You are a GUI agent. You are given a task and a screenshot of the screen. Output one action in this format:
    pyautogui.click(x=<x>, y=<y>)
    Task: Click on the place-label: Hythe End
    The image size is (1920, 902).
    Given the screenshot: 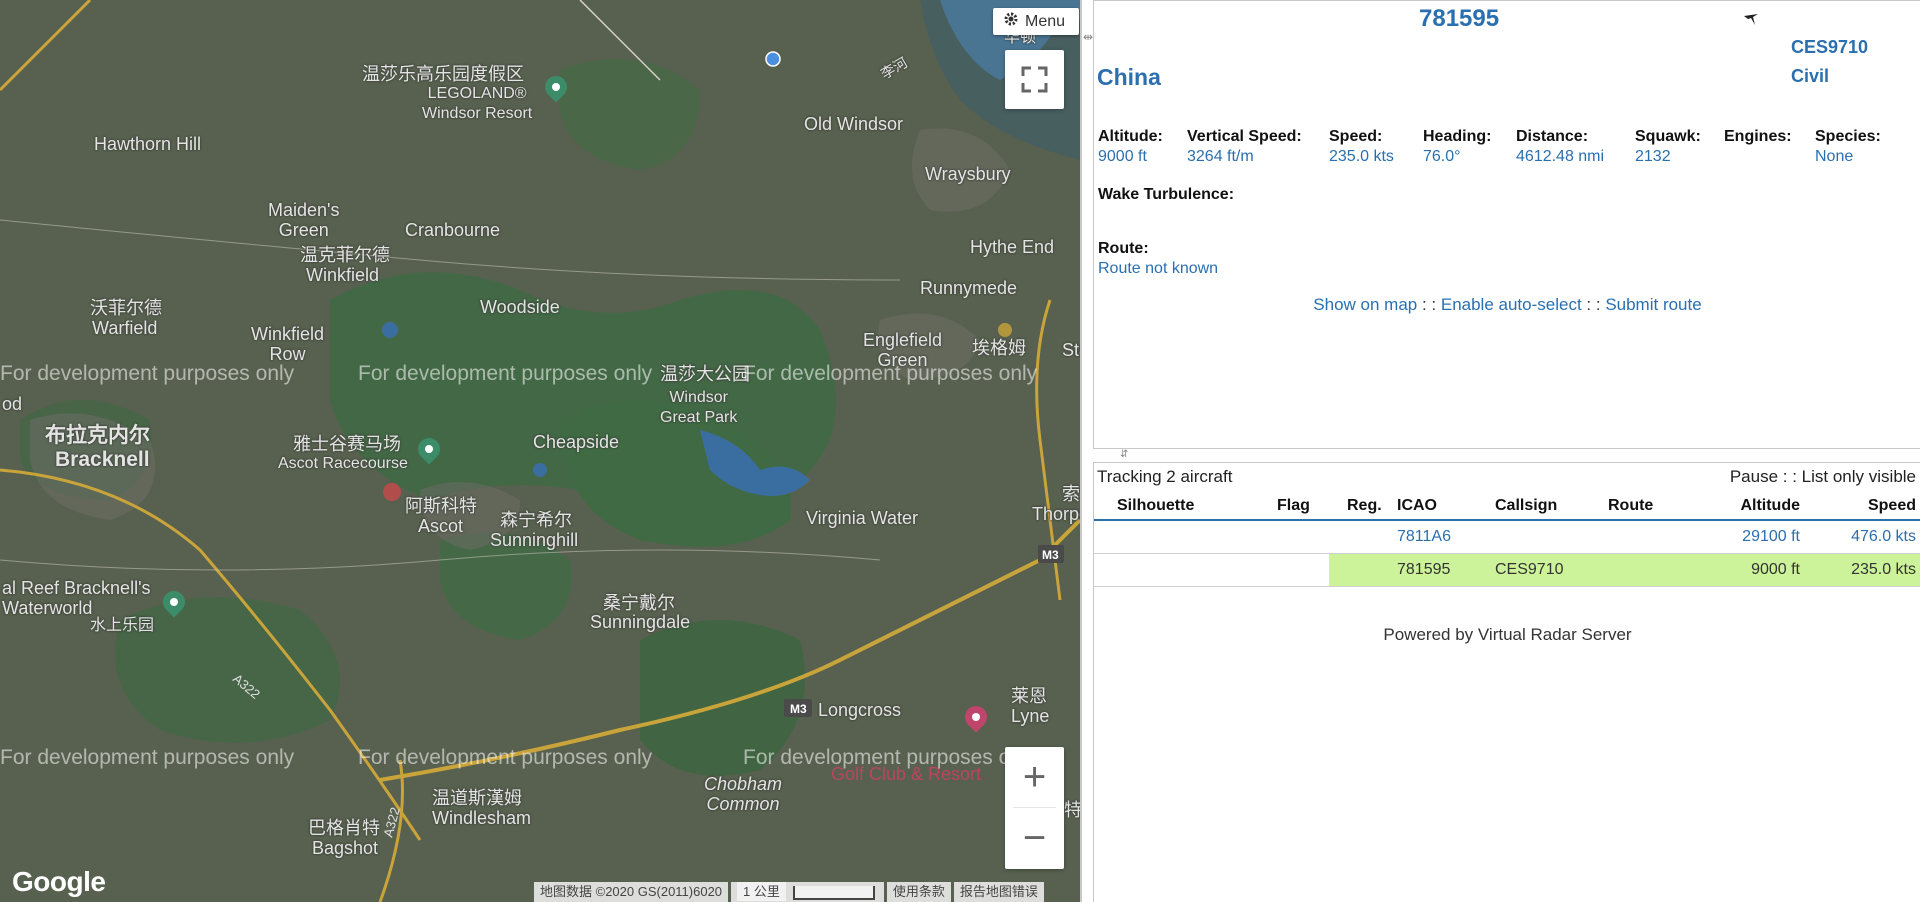 What is the action you would take?
    pyautogui.click(x=1012, y=247)
    